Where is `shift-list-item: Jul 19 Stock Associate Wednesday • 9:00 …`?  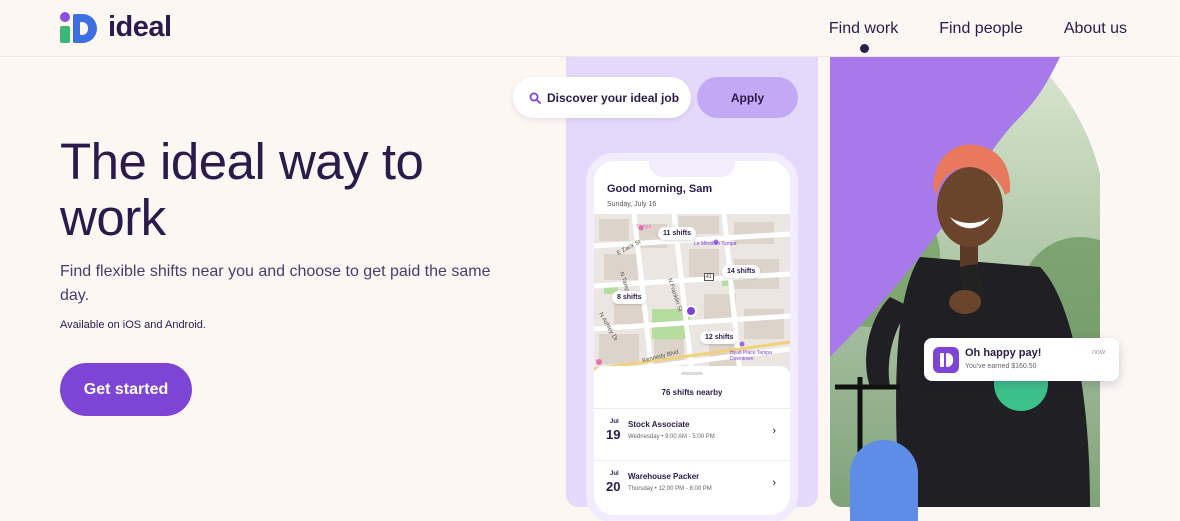
shift-list-item: Jul 19 Stock Associate Wednesday • 9:00 … is located at coordinates (692, 433).